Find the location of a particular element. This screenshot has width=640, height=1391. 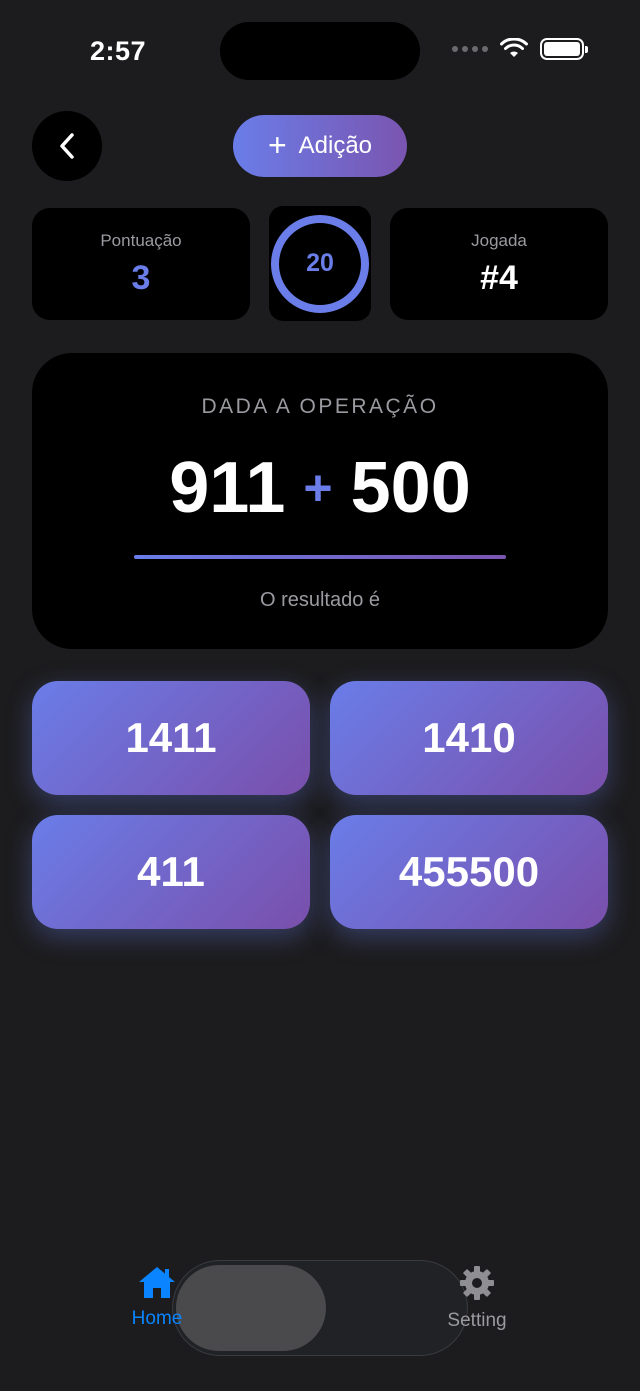

gear-icon is located at coordinates (477, 1283).